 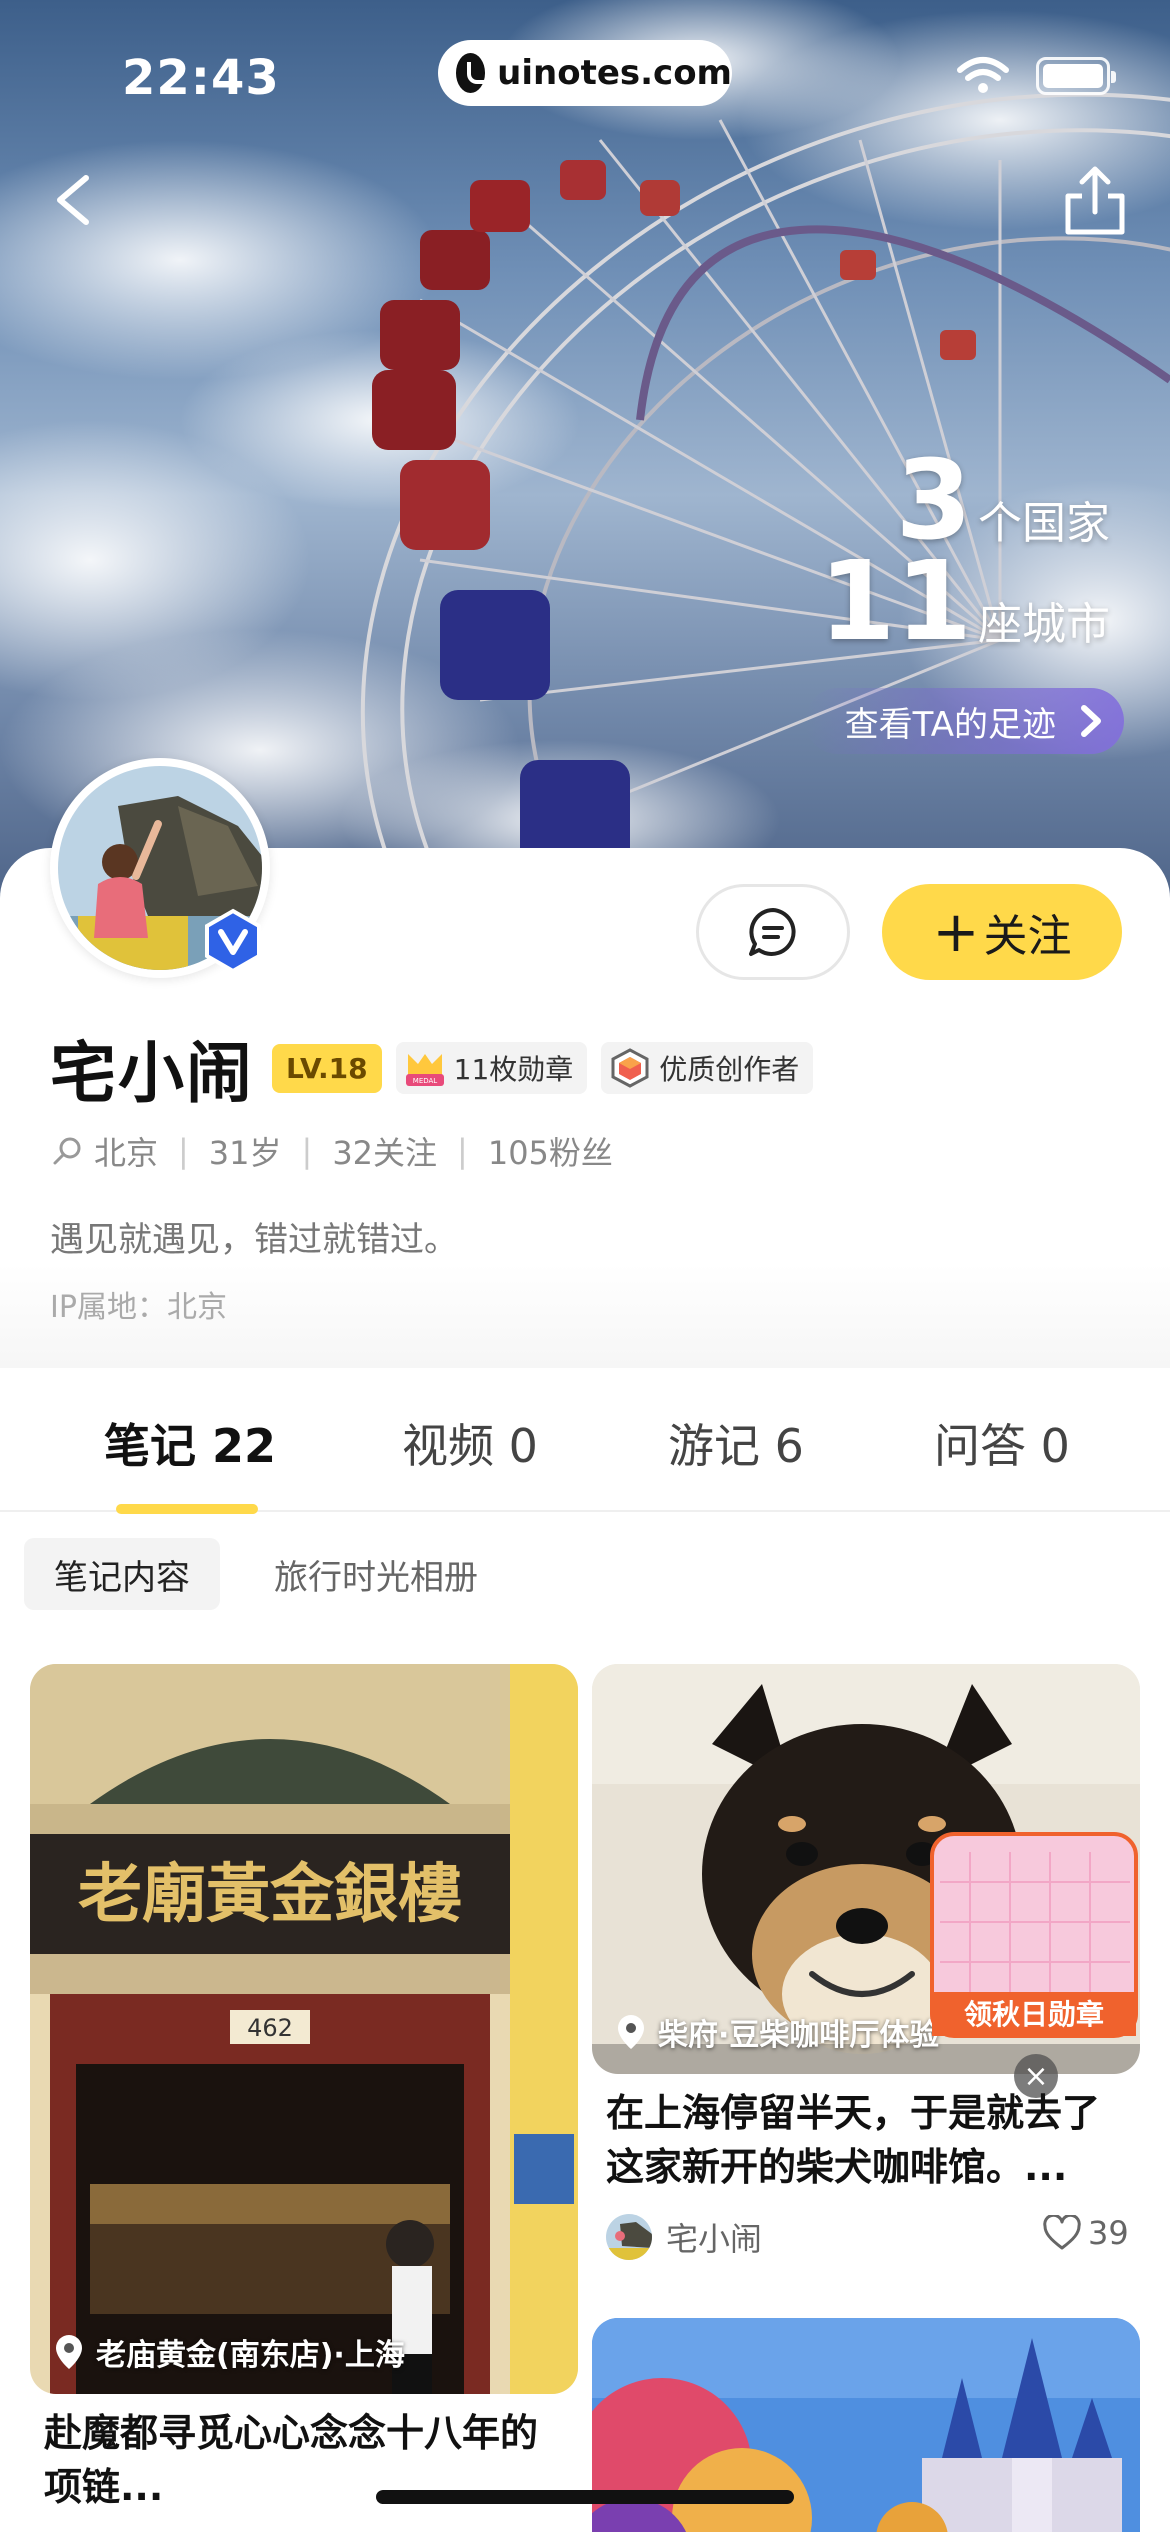 What do you see at coordinates (254, 1240) in the screenshot?
I see `user-bio: 遇见就遇见，错过就错过。` at bounding box center [254, 1240].